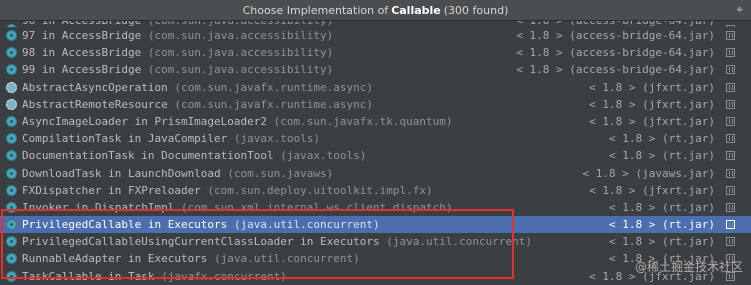 This screenshot has height=285, width=751. Describe the element at coordinates (95, 104) in the screenshot. I see `class-name-text: AbstractRemoteResource` at that location.